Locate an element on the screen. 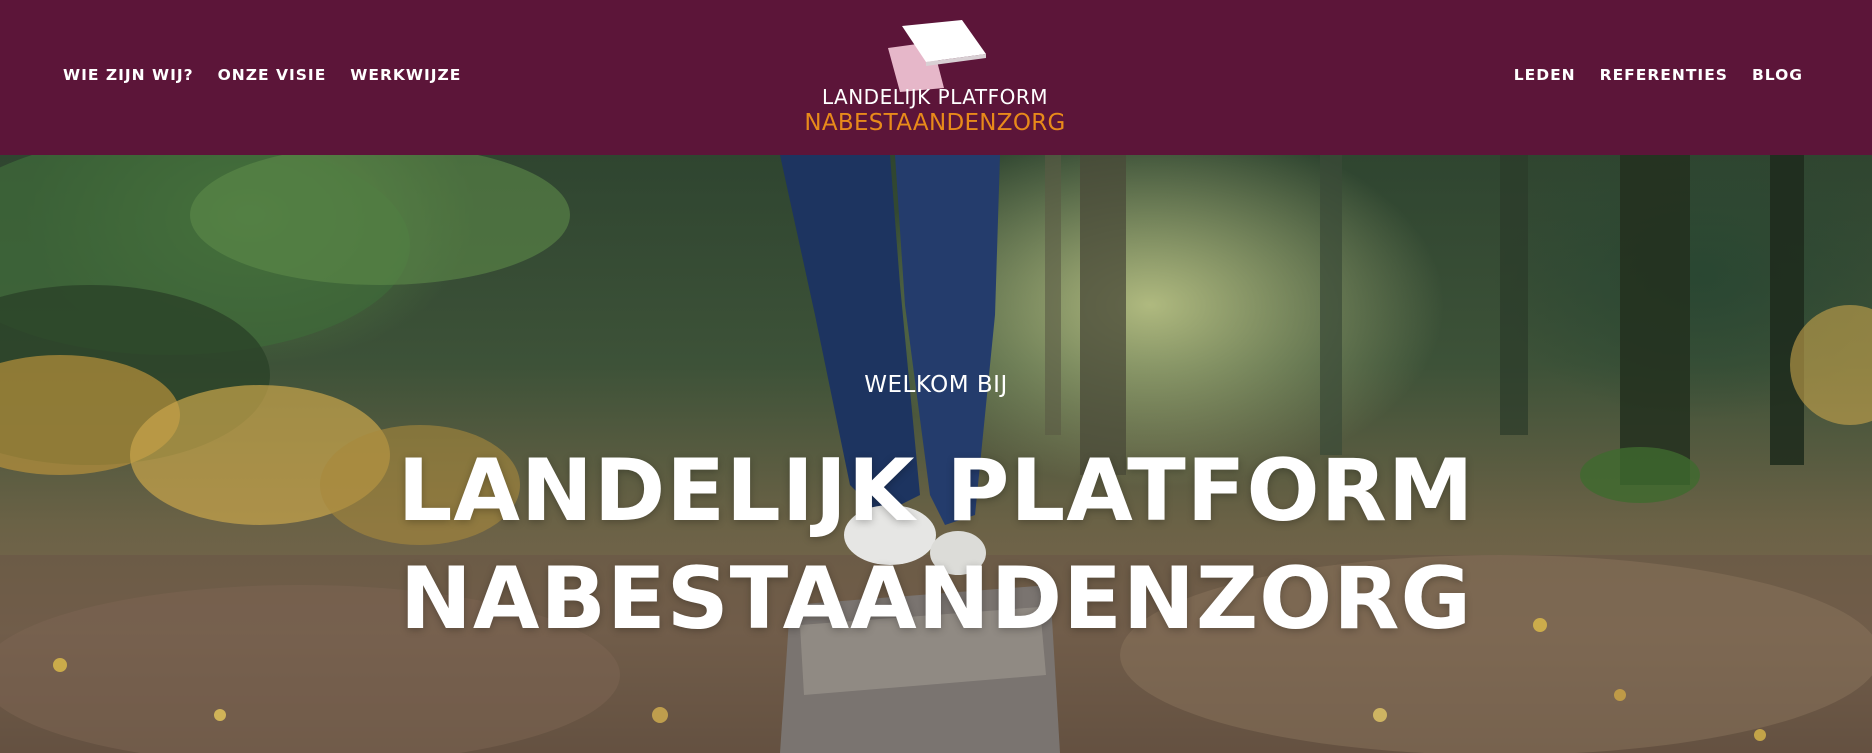 Image resolution: width=1872 pixels, height=753 pixels. nav-item-werkwijze: WERKWIJZE is located at coordinates (405, 75).